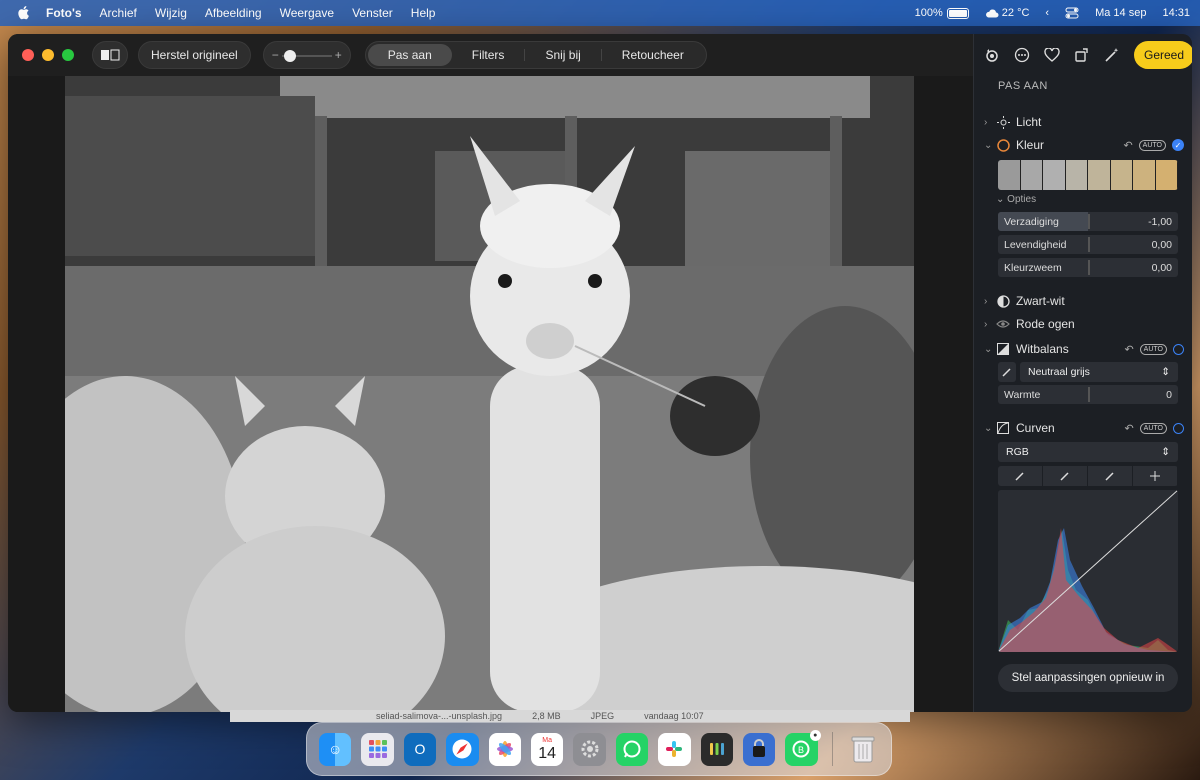 The width and height of the screenshot is (1200, 780). I want to click on zoom-out-icon: −, so click(275, 55).